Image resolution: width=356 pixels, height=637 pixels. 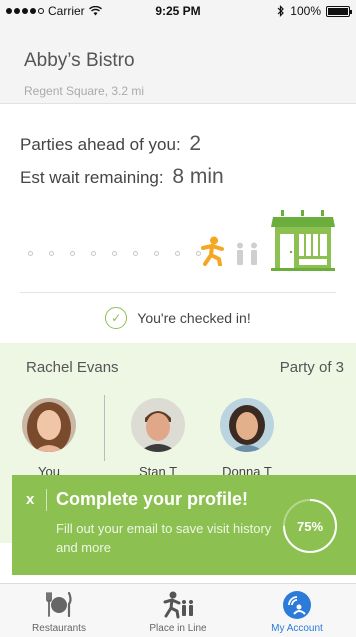 What do you see at coordinates (100, 144) in the screenshot?
I see `parties-ahead-label: Parties ahead of you:` at bounding box center [100, 144].